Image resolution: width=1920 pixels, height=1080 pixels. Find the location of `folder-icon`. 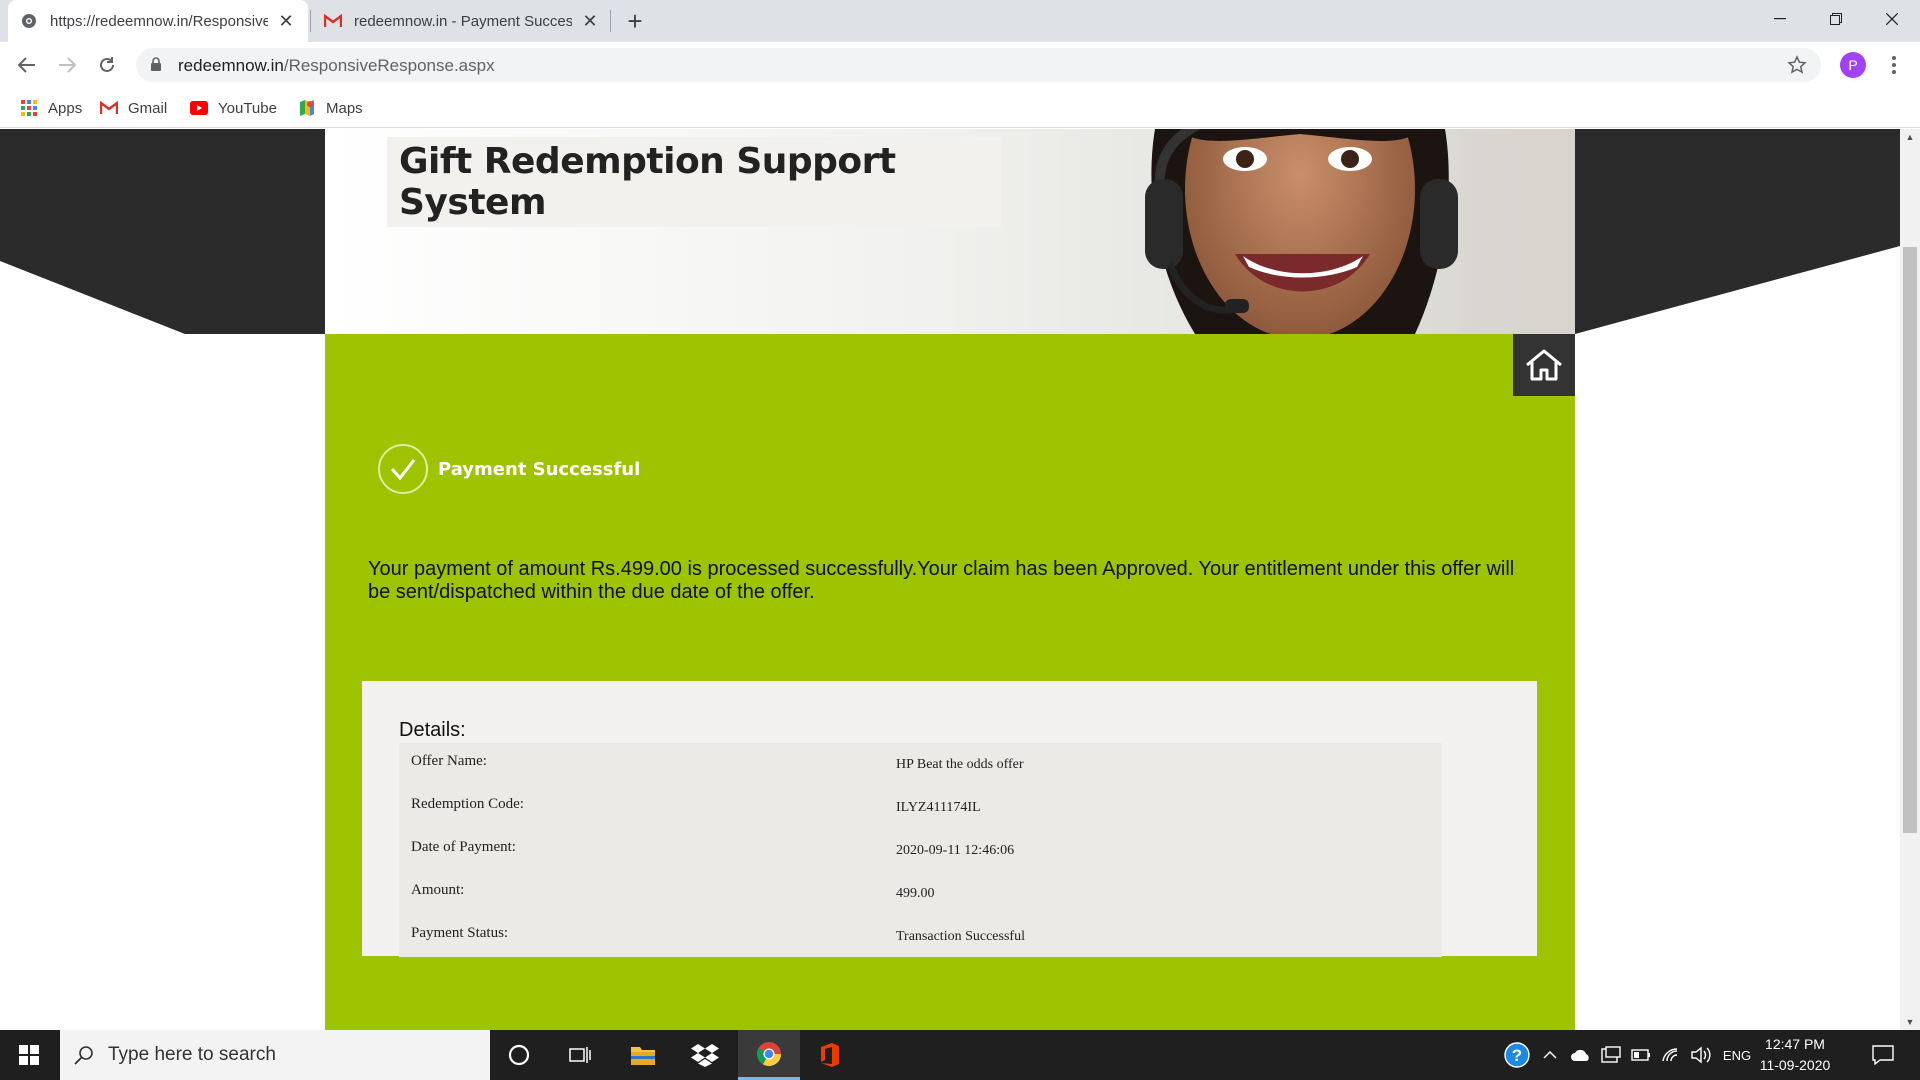

folder-icon is located at coordinates (643, 1056).